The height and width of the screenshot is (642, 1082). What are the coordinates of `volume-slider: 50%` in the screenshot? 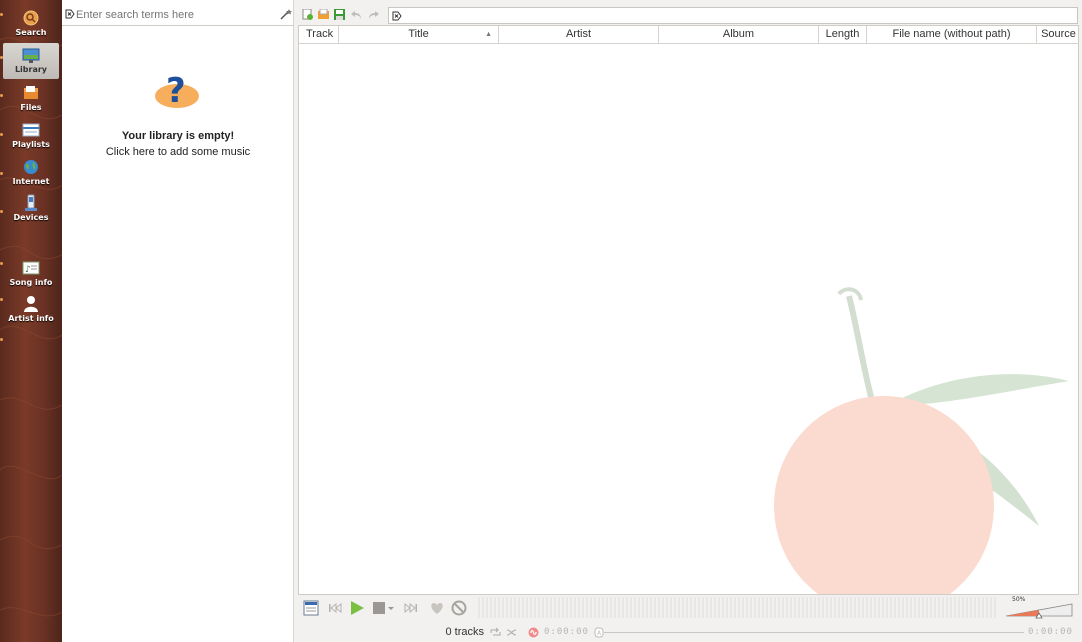 It's located at (1040, 608).